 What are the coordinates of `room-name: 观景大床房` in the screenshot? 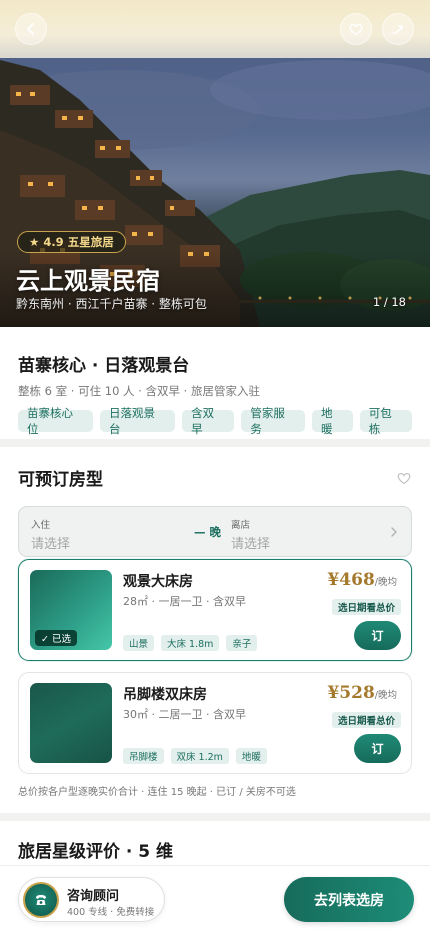 It's located at (158, 582).